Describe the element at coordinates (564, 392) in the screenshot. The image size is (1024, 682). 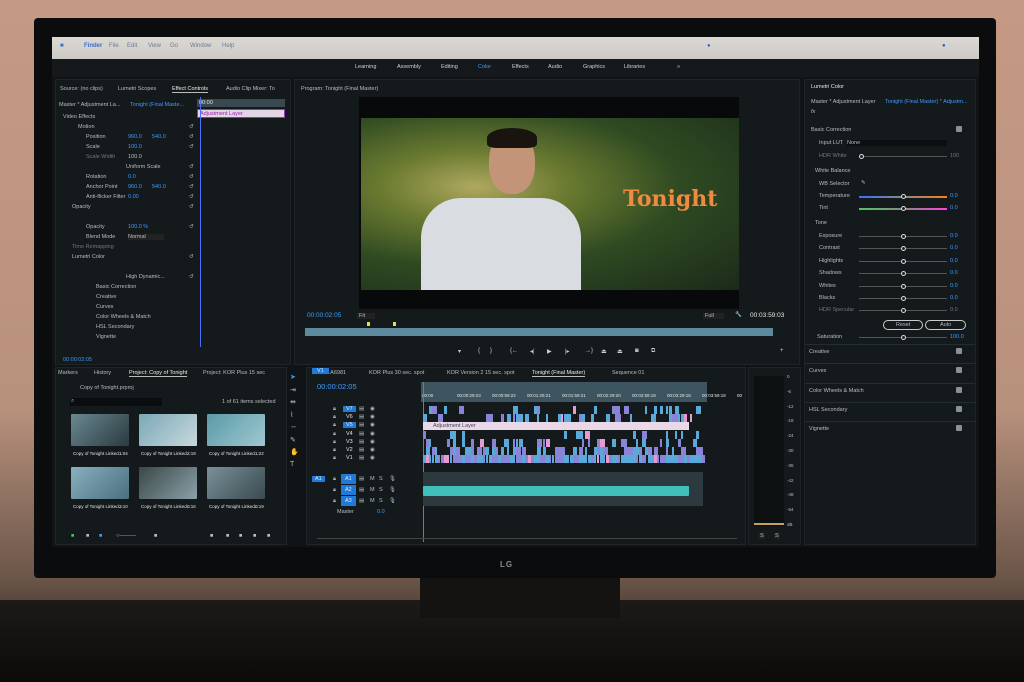
I see `time-ruler` at that location.